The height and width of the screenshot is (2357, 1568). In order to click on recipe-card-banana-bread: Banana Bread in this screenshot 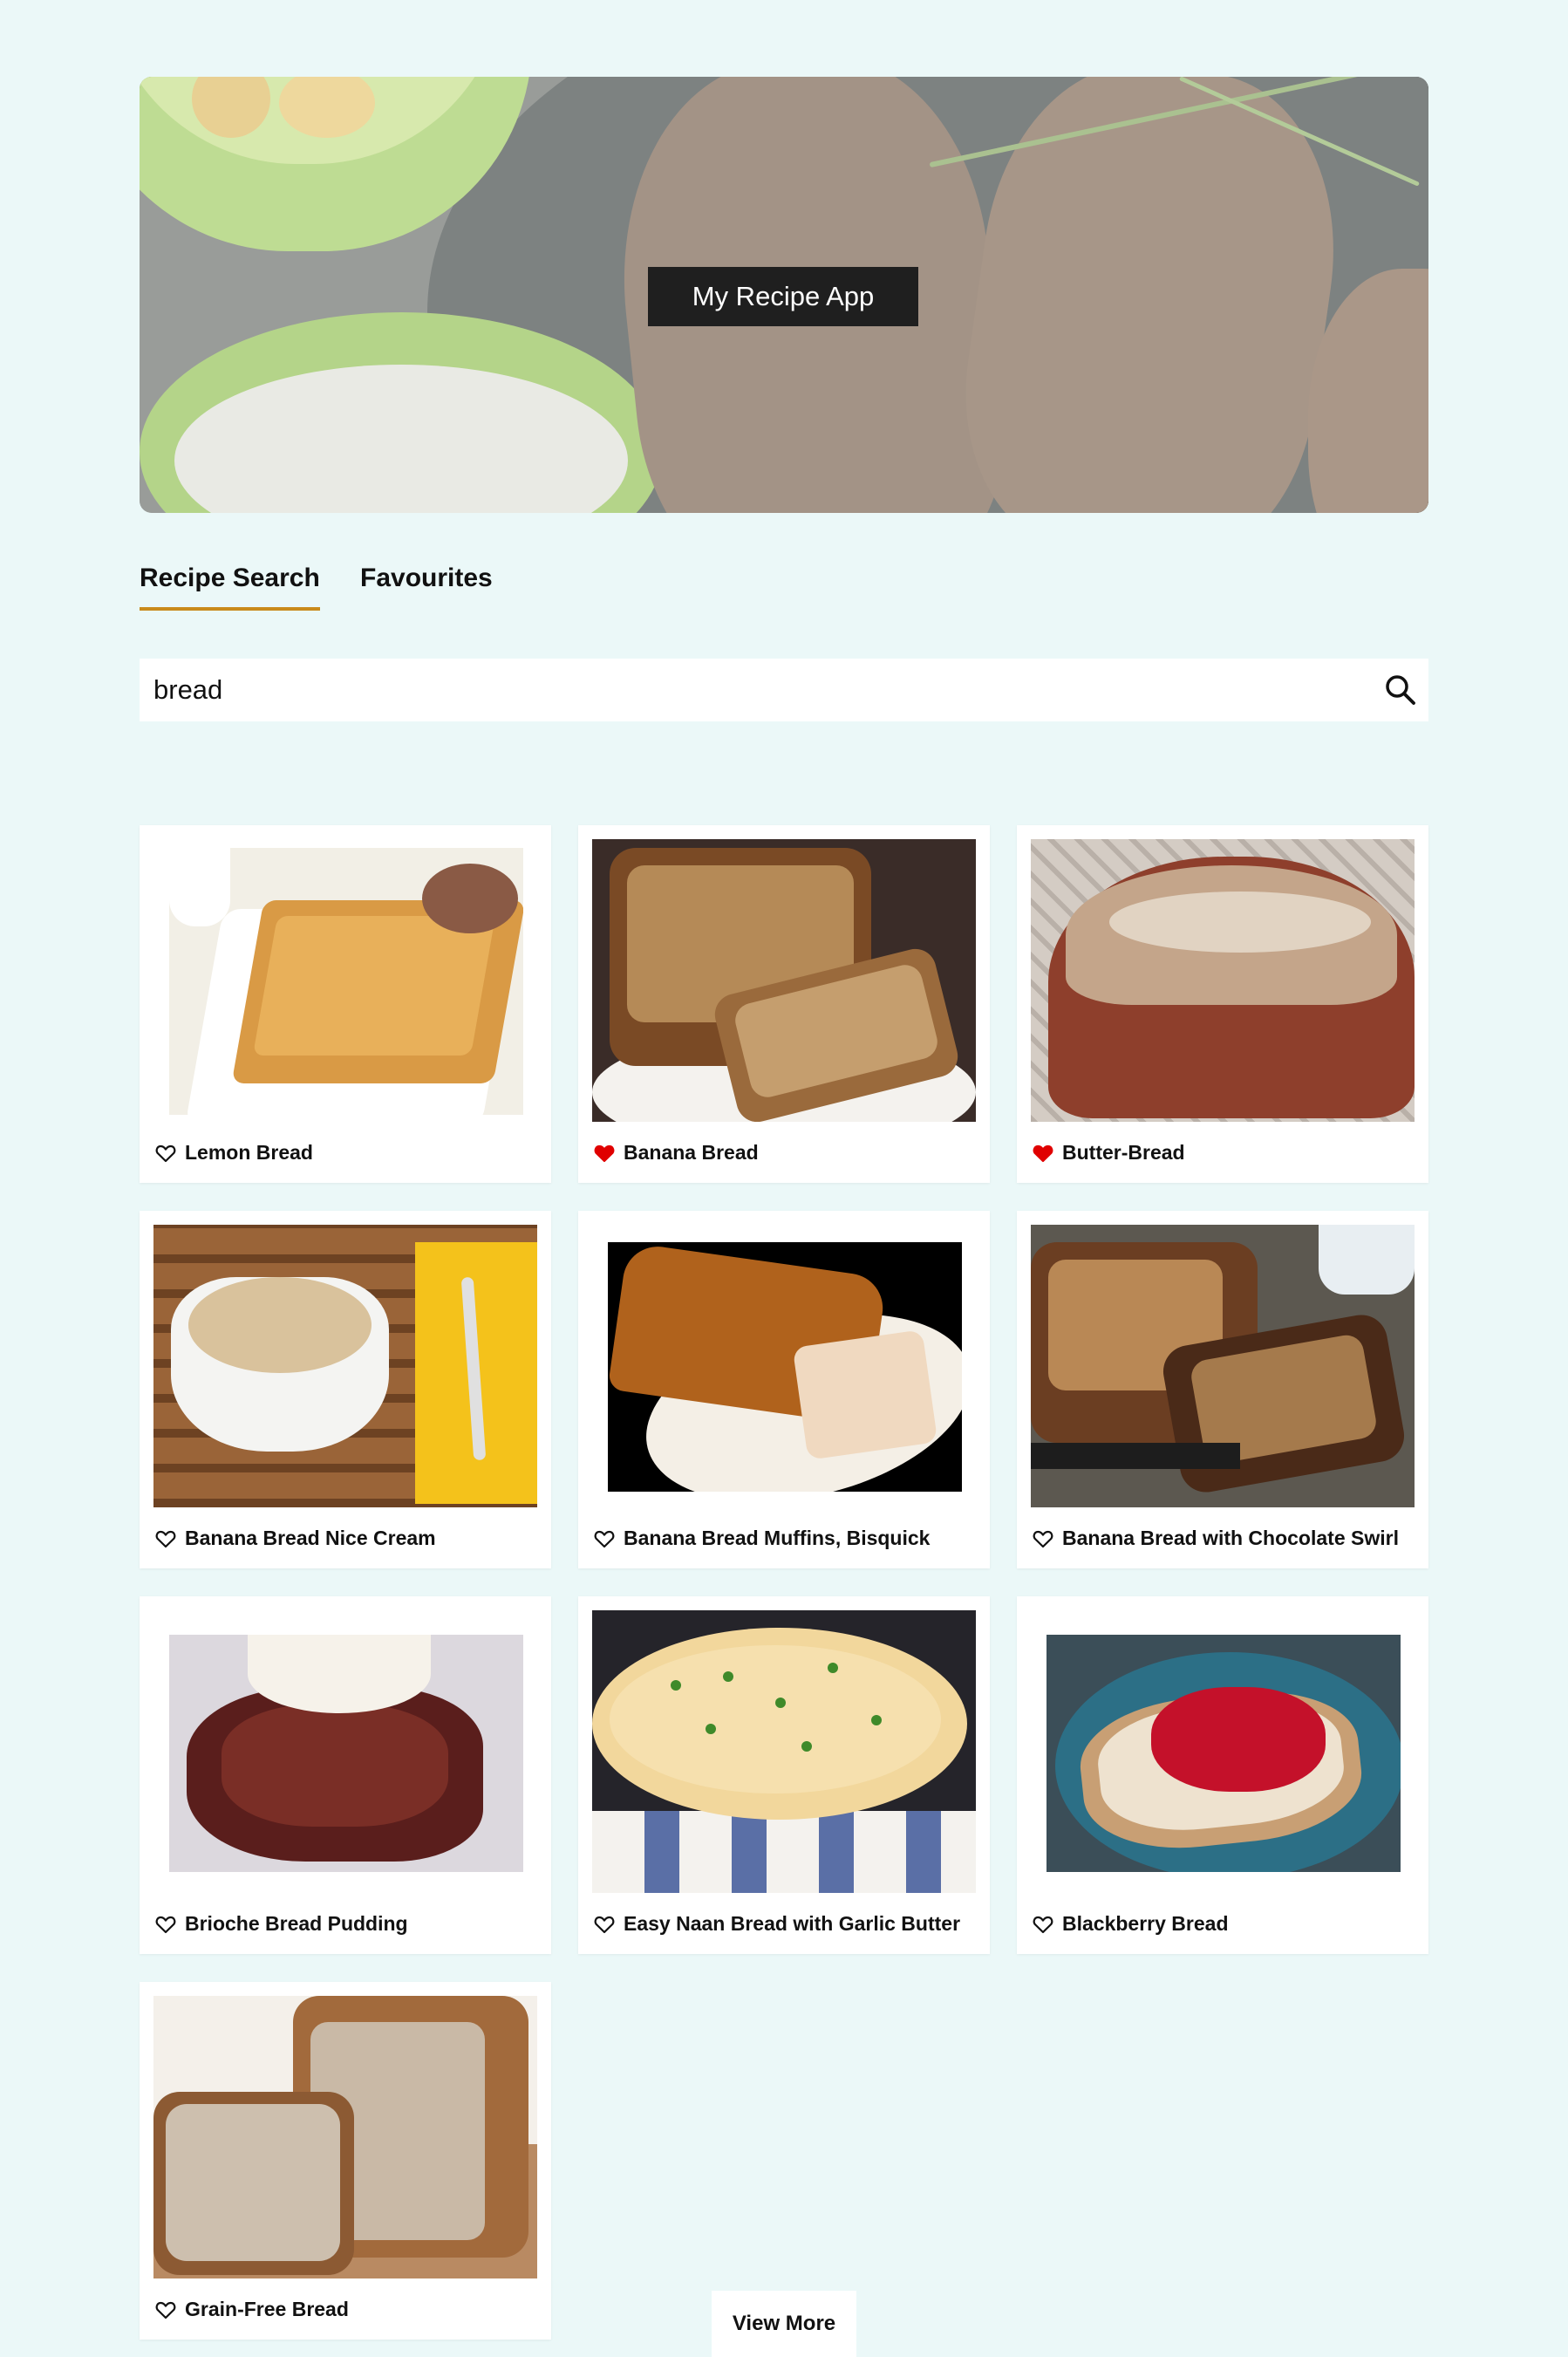, I will do `click(784, 1004)`.